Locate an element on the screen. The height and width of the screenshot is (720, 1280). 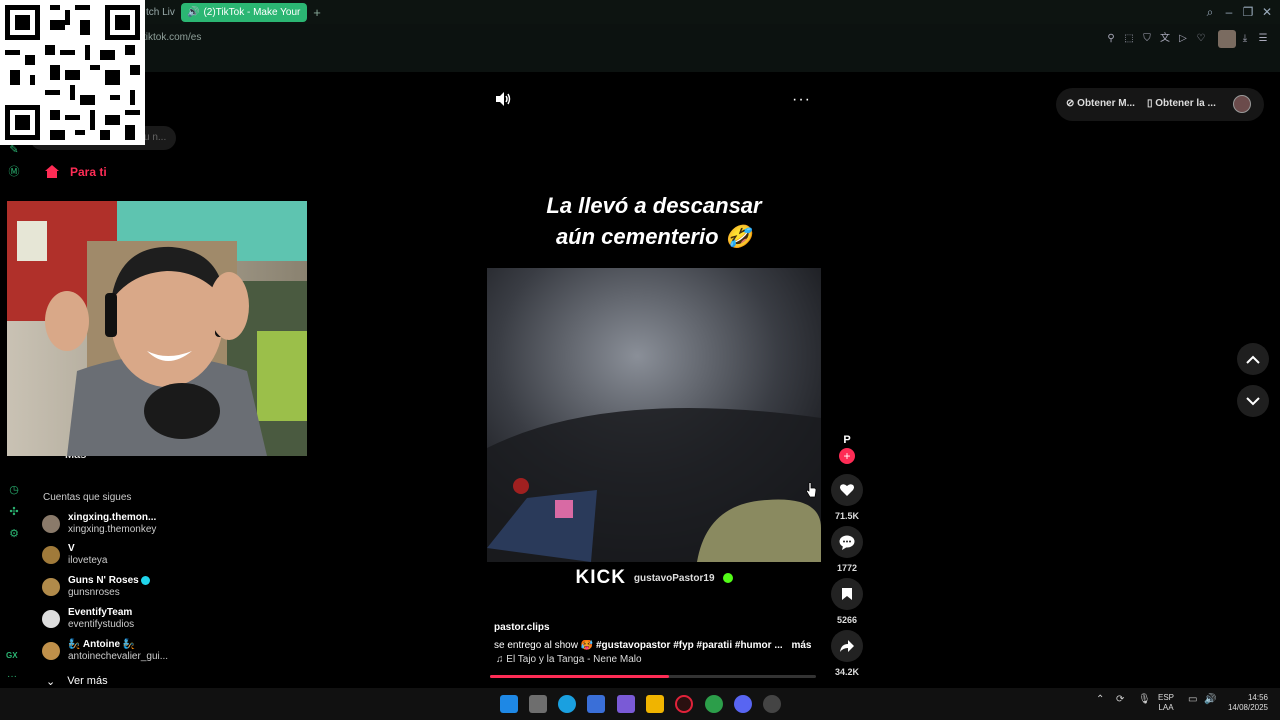
volume-button is located at coordinates (503, 99).